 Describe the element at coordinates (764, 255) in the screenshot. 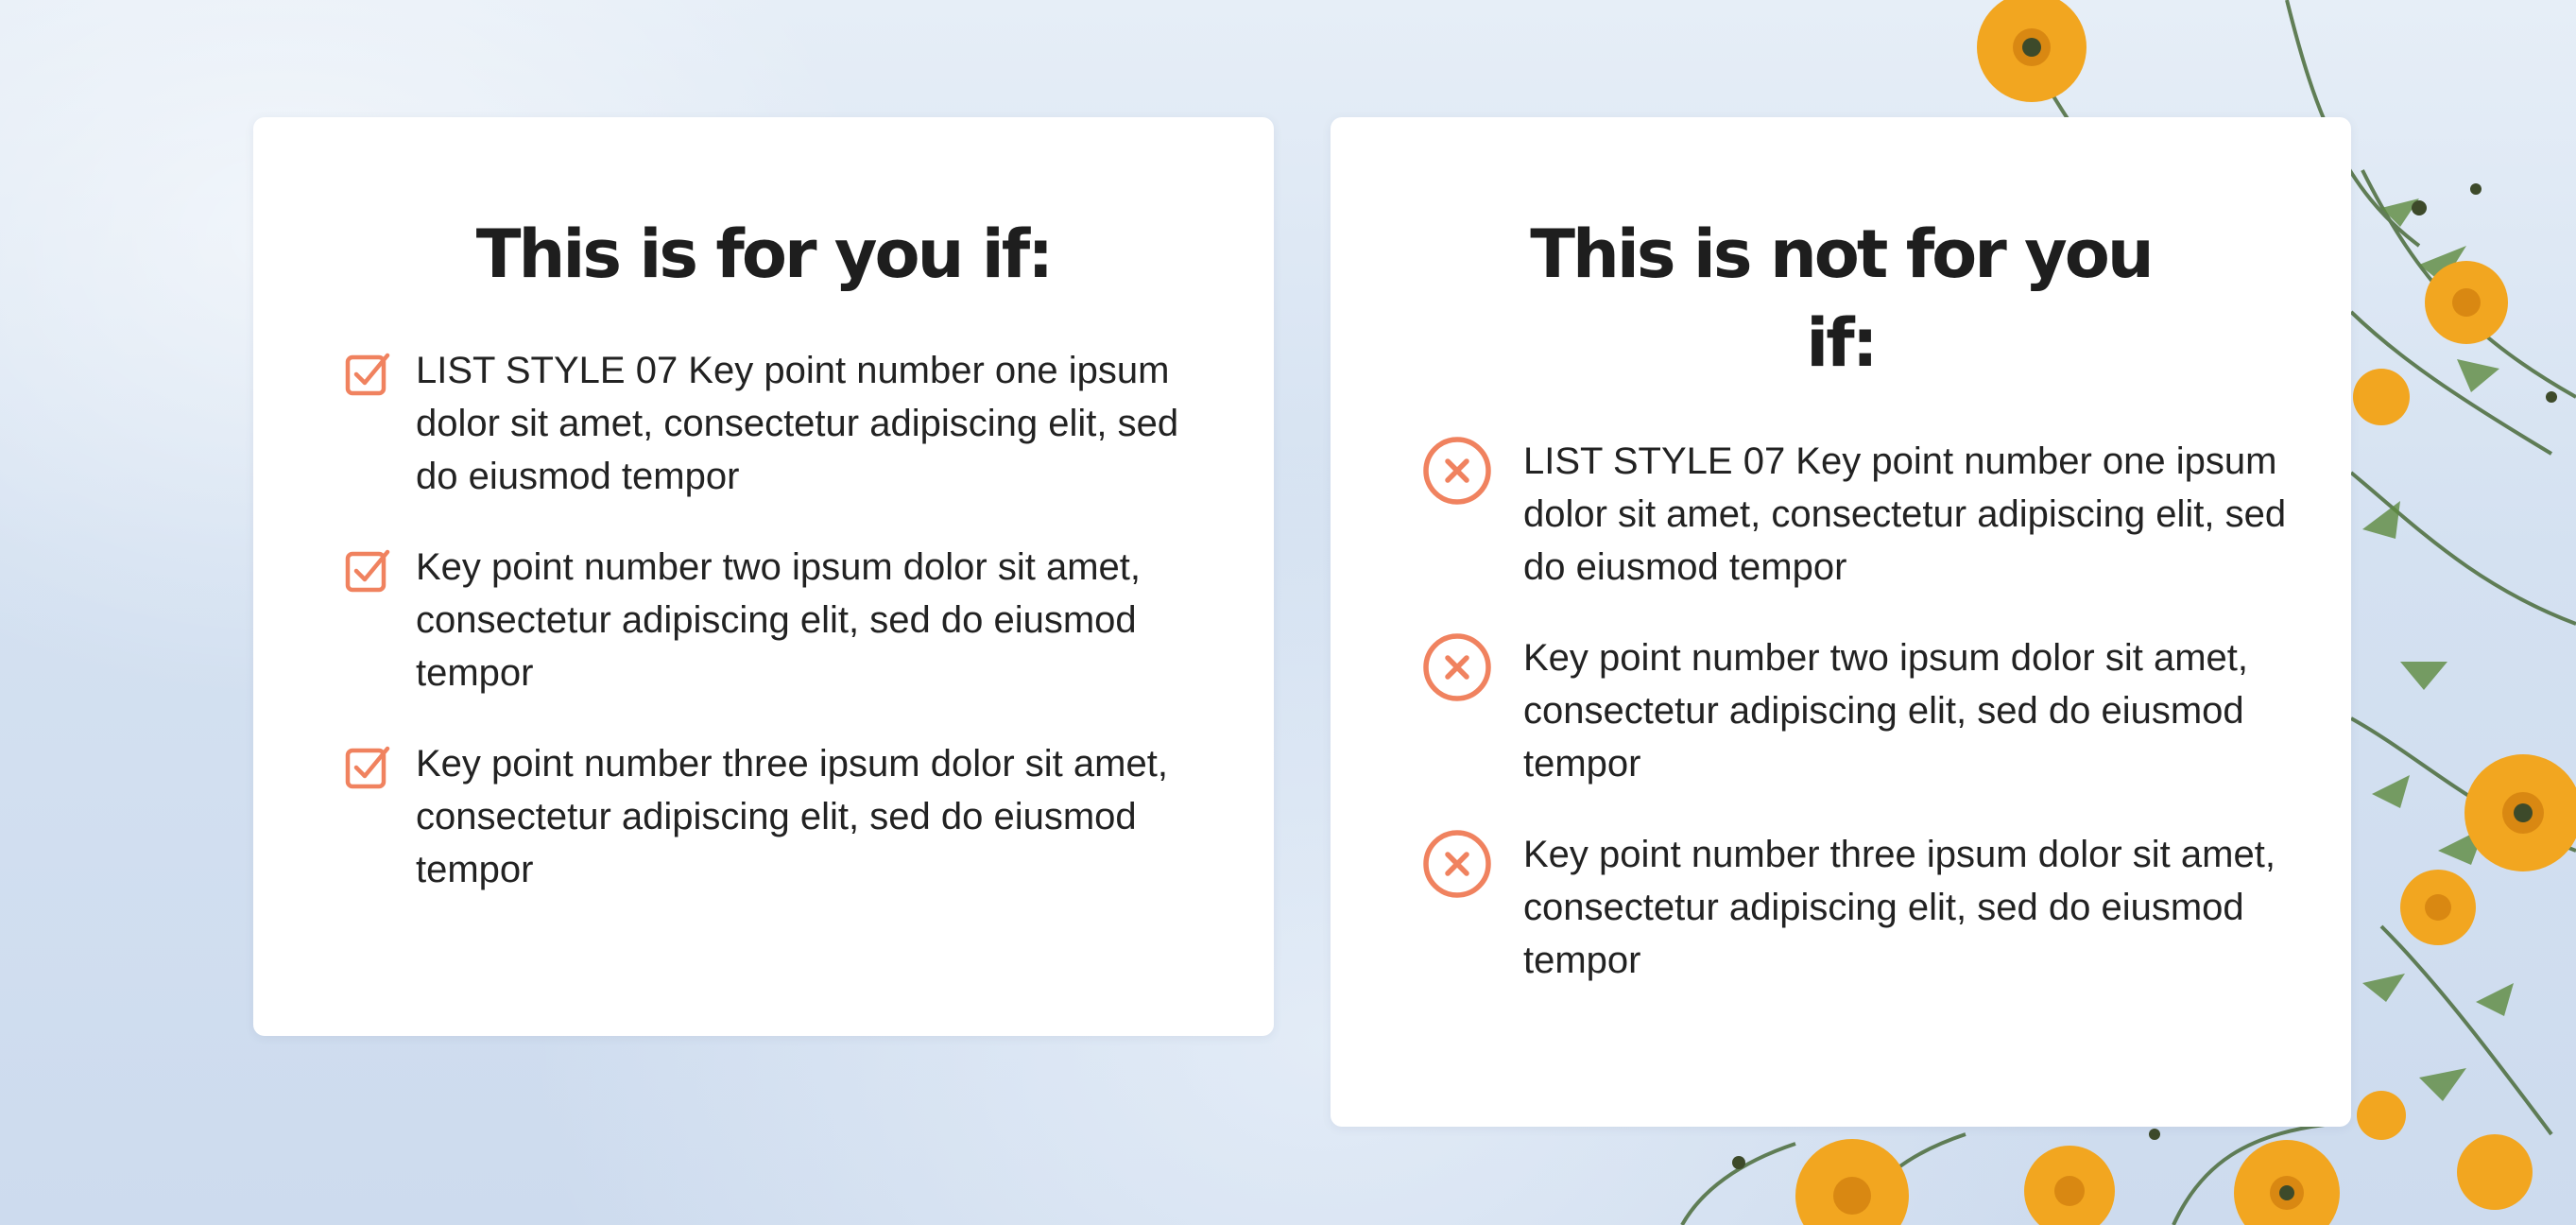

I see `for-you-title: This is for you if:` at that location.